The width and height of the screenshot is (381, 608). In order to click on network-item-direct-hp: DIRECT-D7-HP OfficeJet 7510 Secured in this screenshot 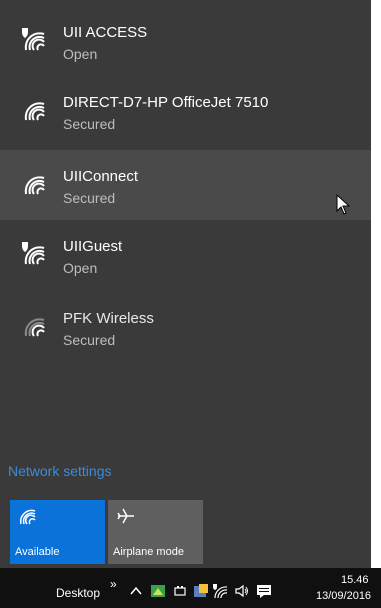, I will do `click(185, 111)`.